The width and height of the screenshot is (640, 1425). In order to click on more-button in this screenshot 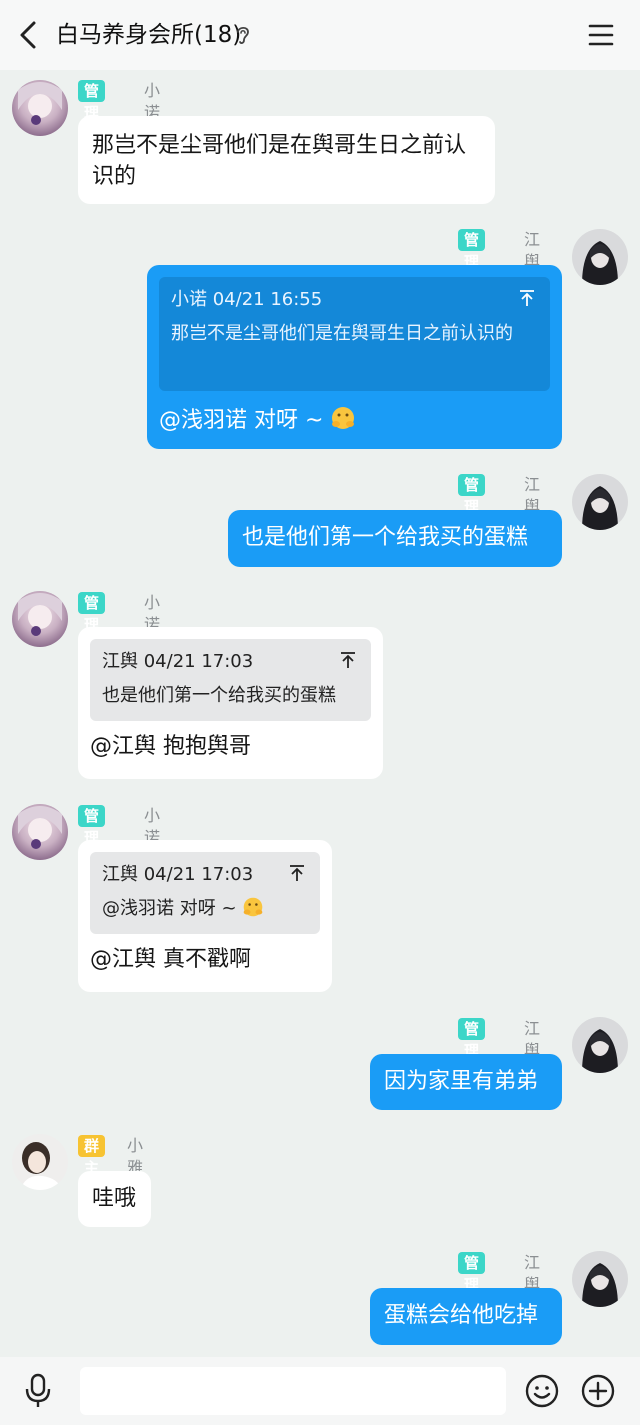, I will do `click(598, 1391)`.